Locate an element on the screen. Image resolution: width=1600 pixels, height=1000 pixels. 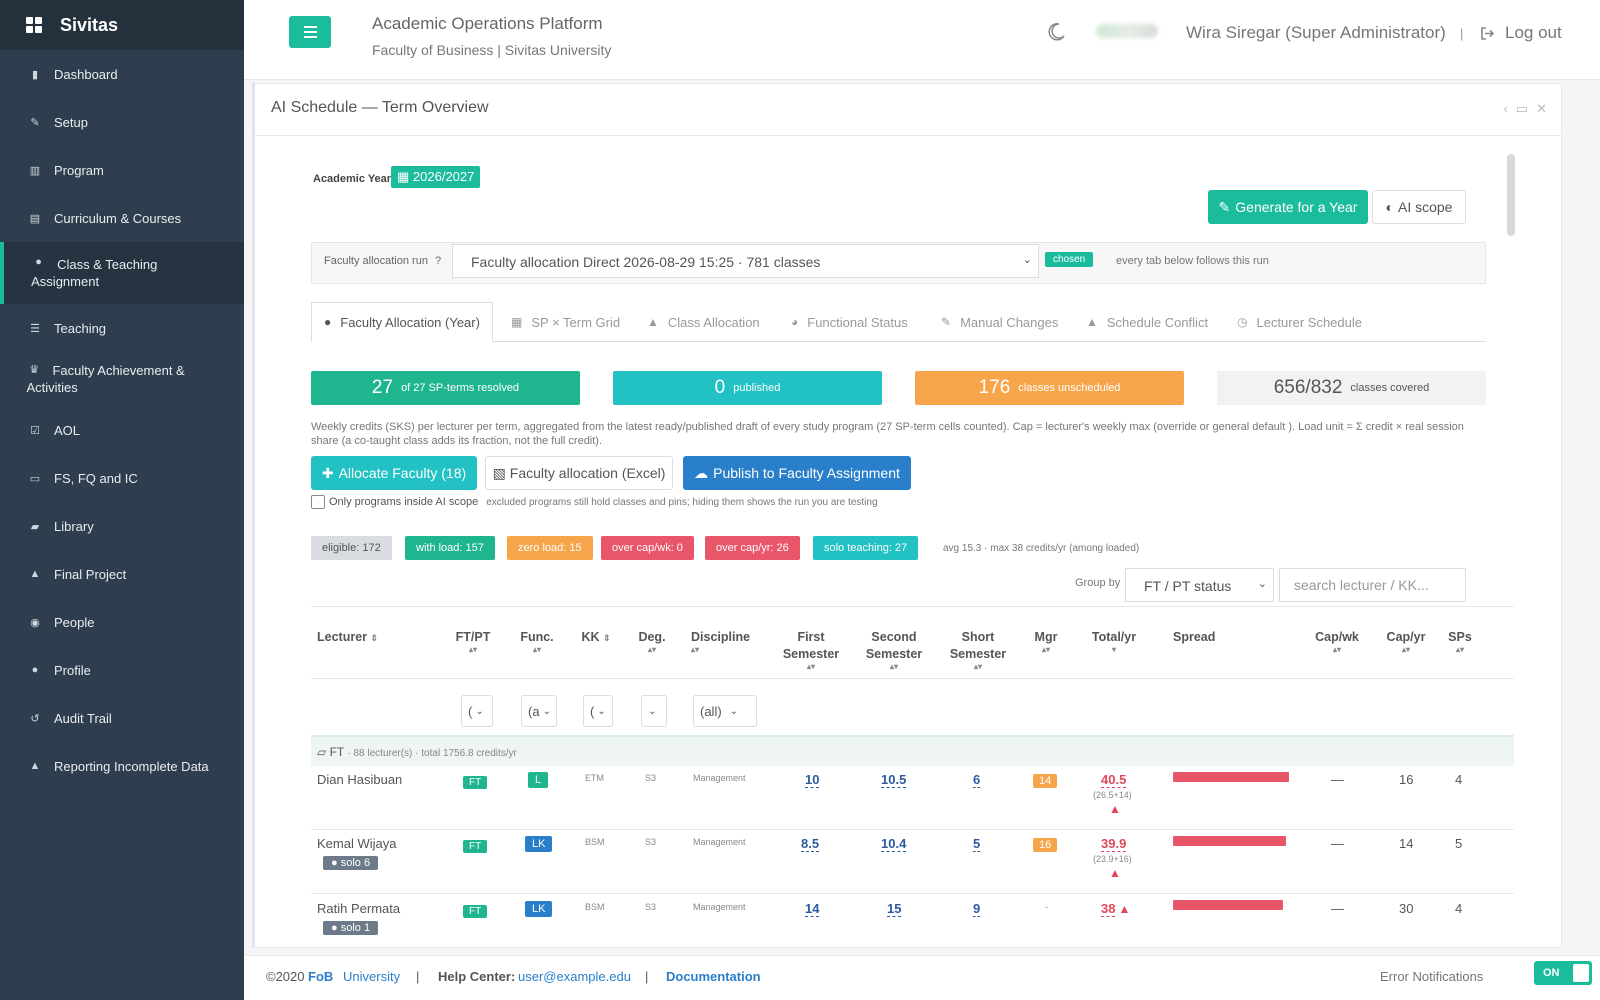
academic-year-badge: ▦ 2026/2027 is located at coordinates (436, 177).